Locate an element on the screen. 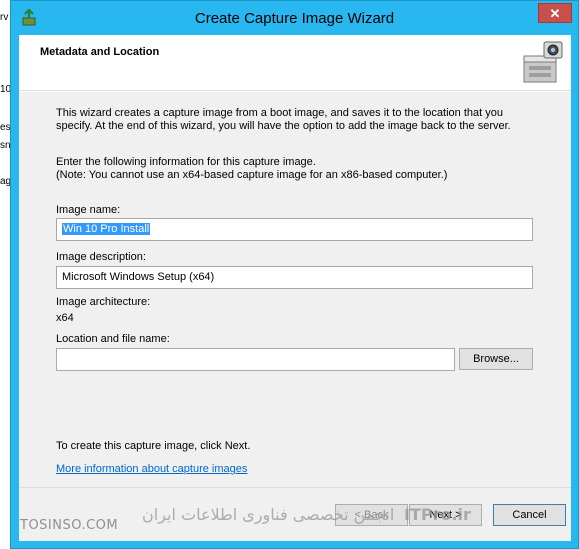 This screenshot has height=549, width=579. capture-image-icon is located at coordinates (543, 62).